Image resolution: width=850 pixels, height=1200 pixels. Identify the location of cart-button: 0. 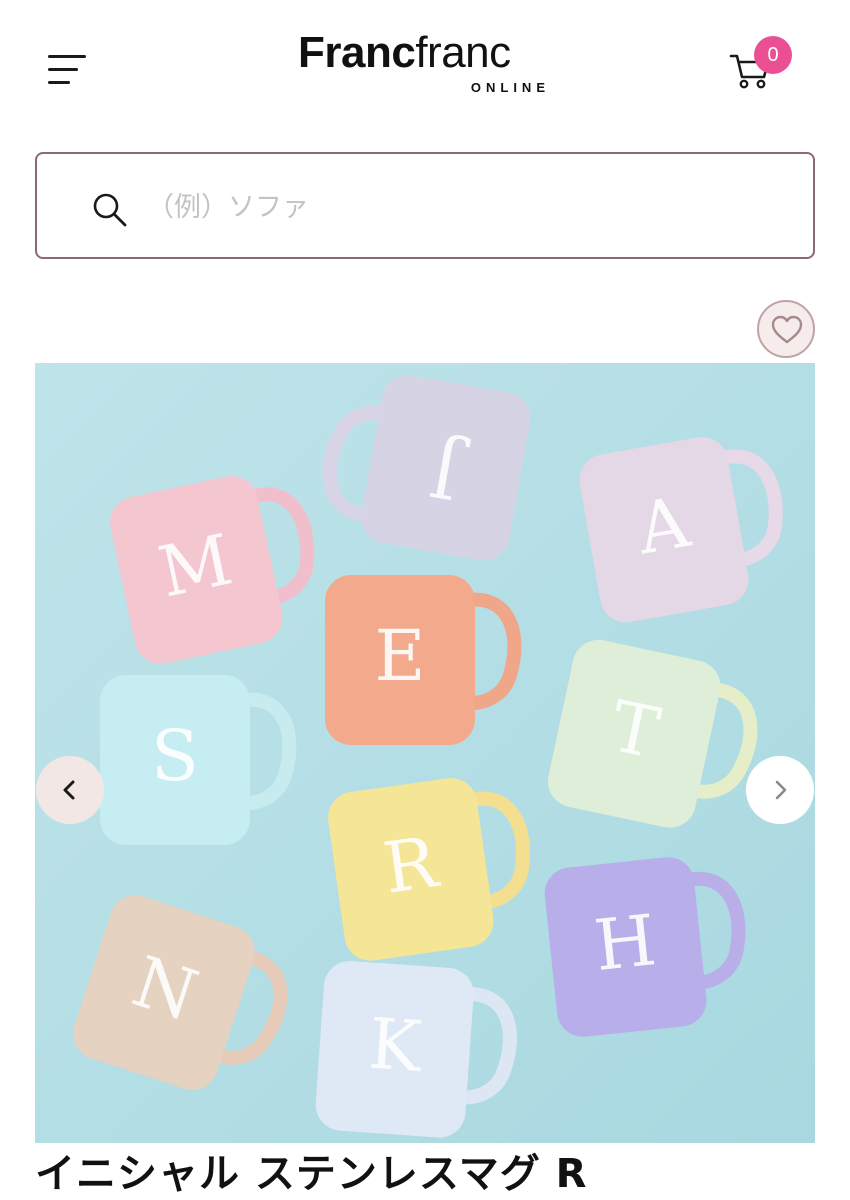
(761, 64).